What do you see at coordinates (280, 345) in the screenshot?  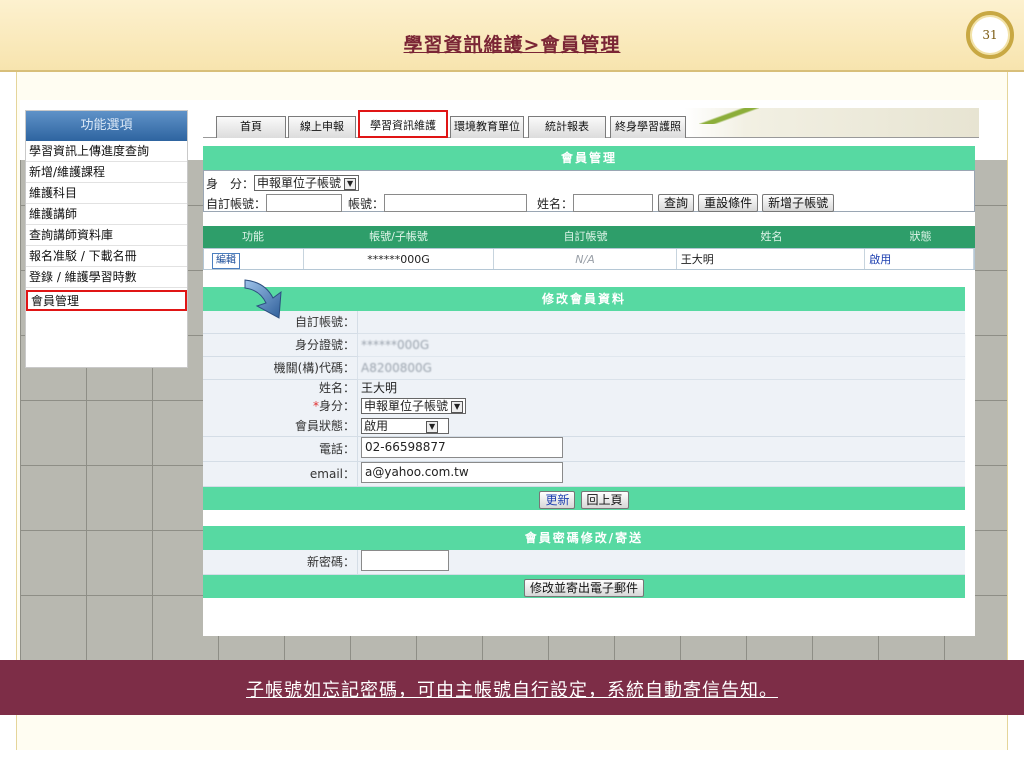 I see `id-number-label: 身分證號：` at bounding box center [280, 345].